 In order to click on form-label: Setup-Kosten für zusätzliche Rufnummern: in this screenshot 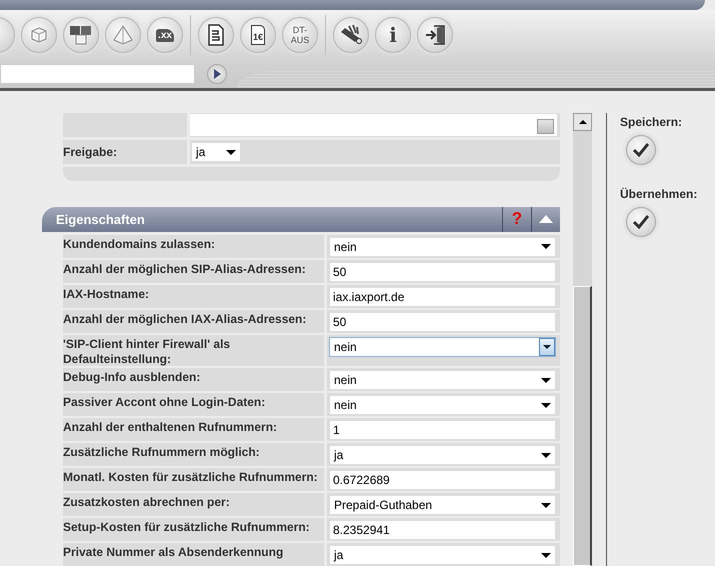, I will do `click(193, 529)`.